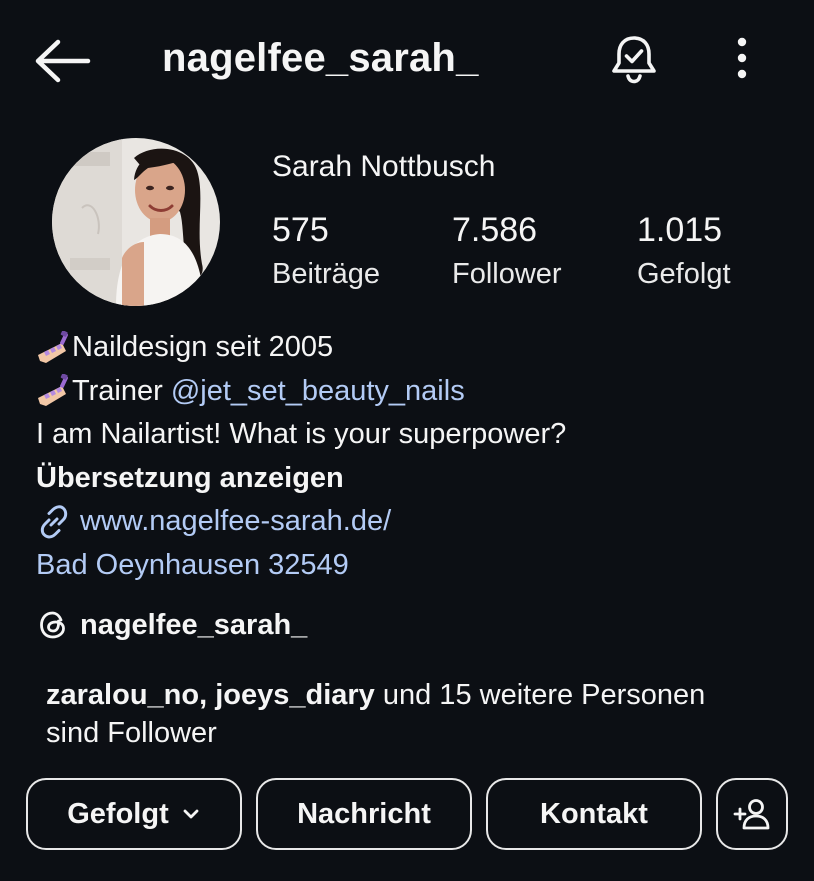 This screenshot has height=881, width=814. I want to click on posts-stat: 575 Beiträge, so click(326, 250).